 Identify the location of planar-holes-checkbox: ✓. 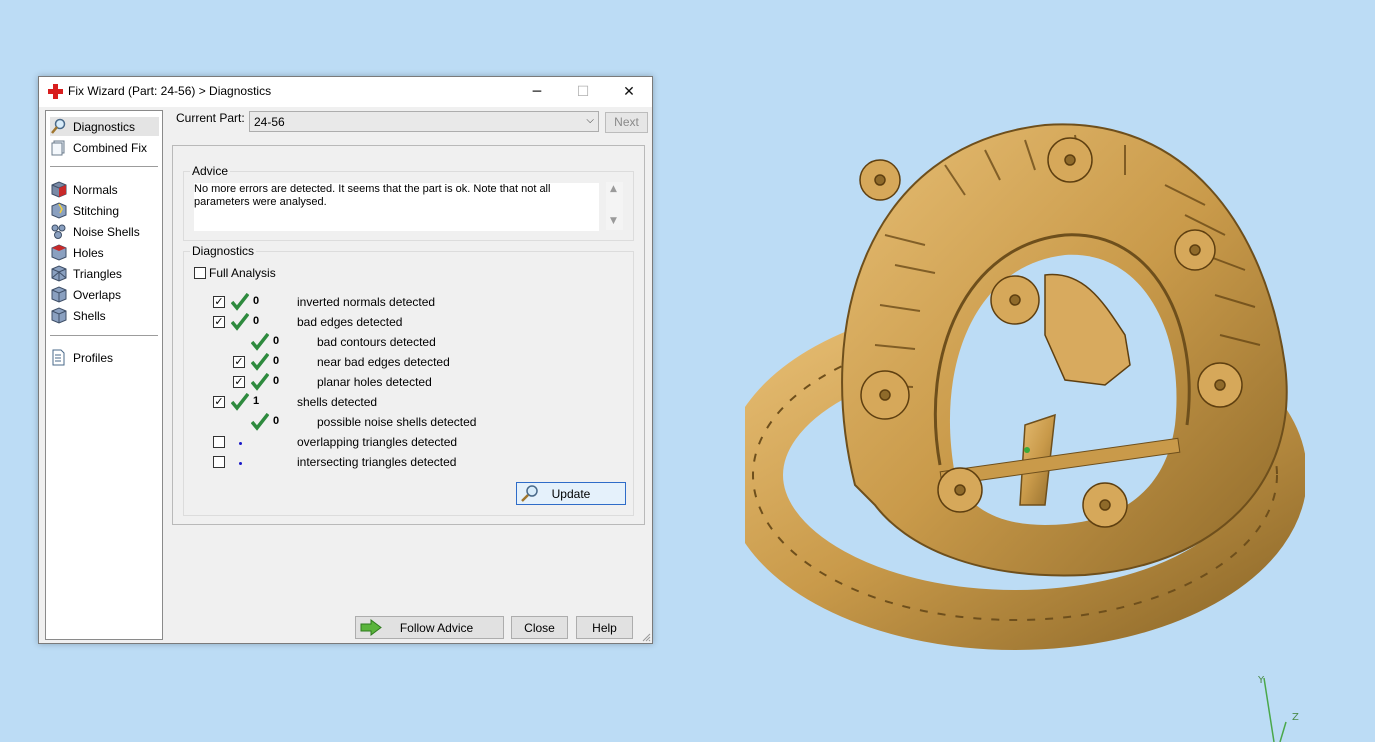
(239, 382).